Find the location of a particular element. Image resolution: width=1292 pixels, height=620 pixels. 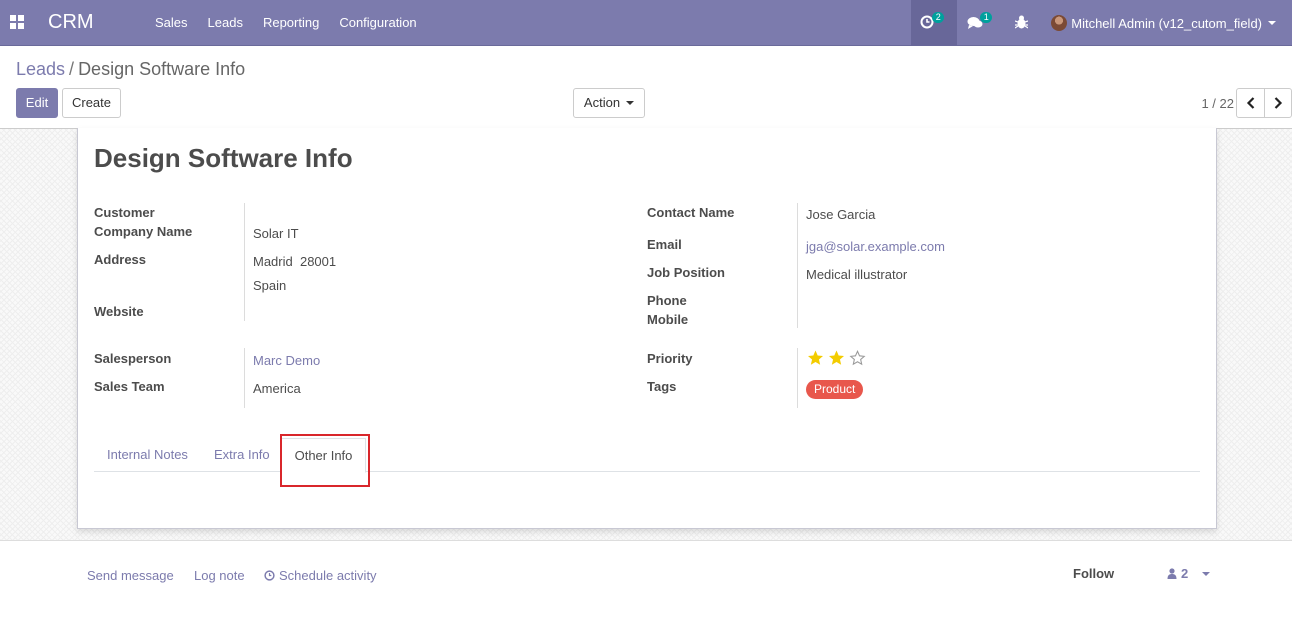

tab-internal-notes: Internal Notes is located at coordinates (147, 455).